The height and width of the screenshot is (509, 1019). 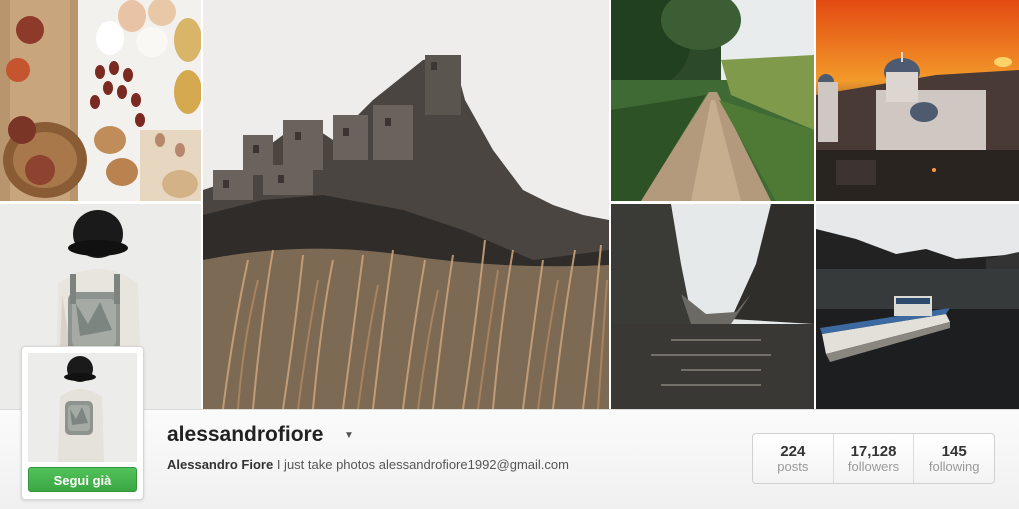 What do you see at coordinates (793, 451) in the screenshot?
I see `stat-posts-value: 224` at bounding box center [793, 451].